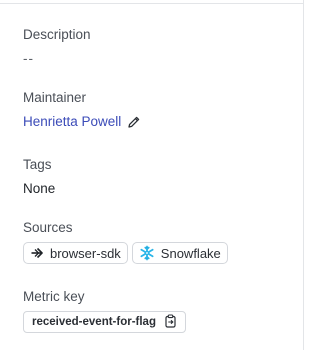 The height and width of the screenshot is (350, 320). Describe the element at coordinates (94, 322) in the screenshot. I see `metric-key-value: received-event-for-flag` at that location.